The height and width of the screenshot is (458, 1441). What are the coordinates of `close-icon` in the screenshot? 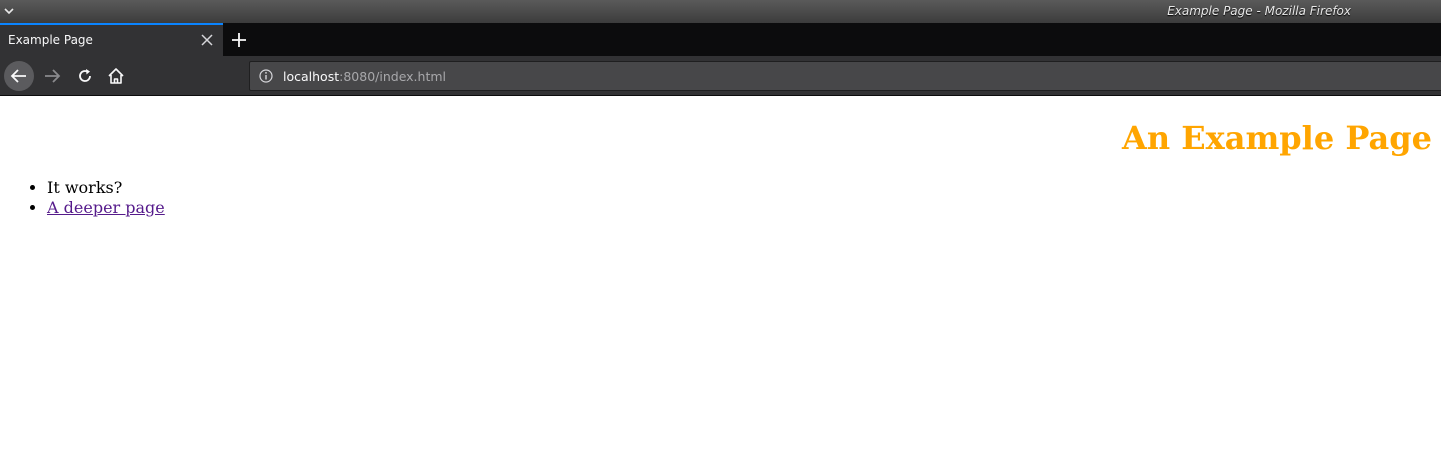 It's located at (207, 40).